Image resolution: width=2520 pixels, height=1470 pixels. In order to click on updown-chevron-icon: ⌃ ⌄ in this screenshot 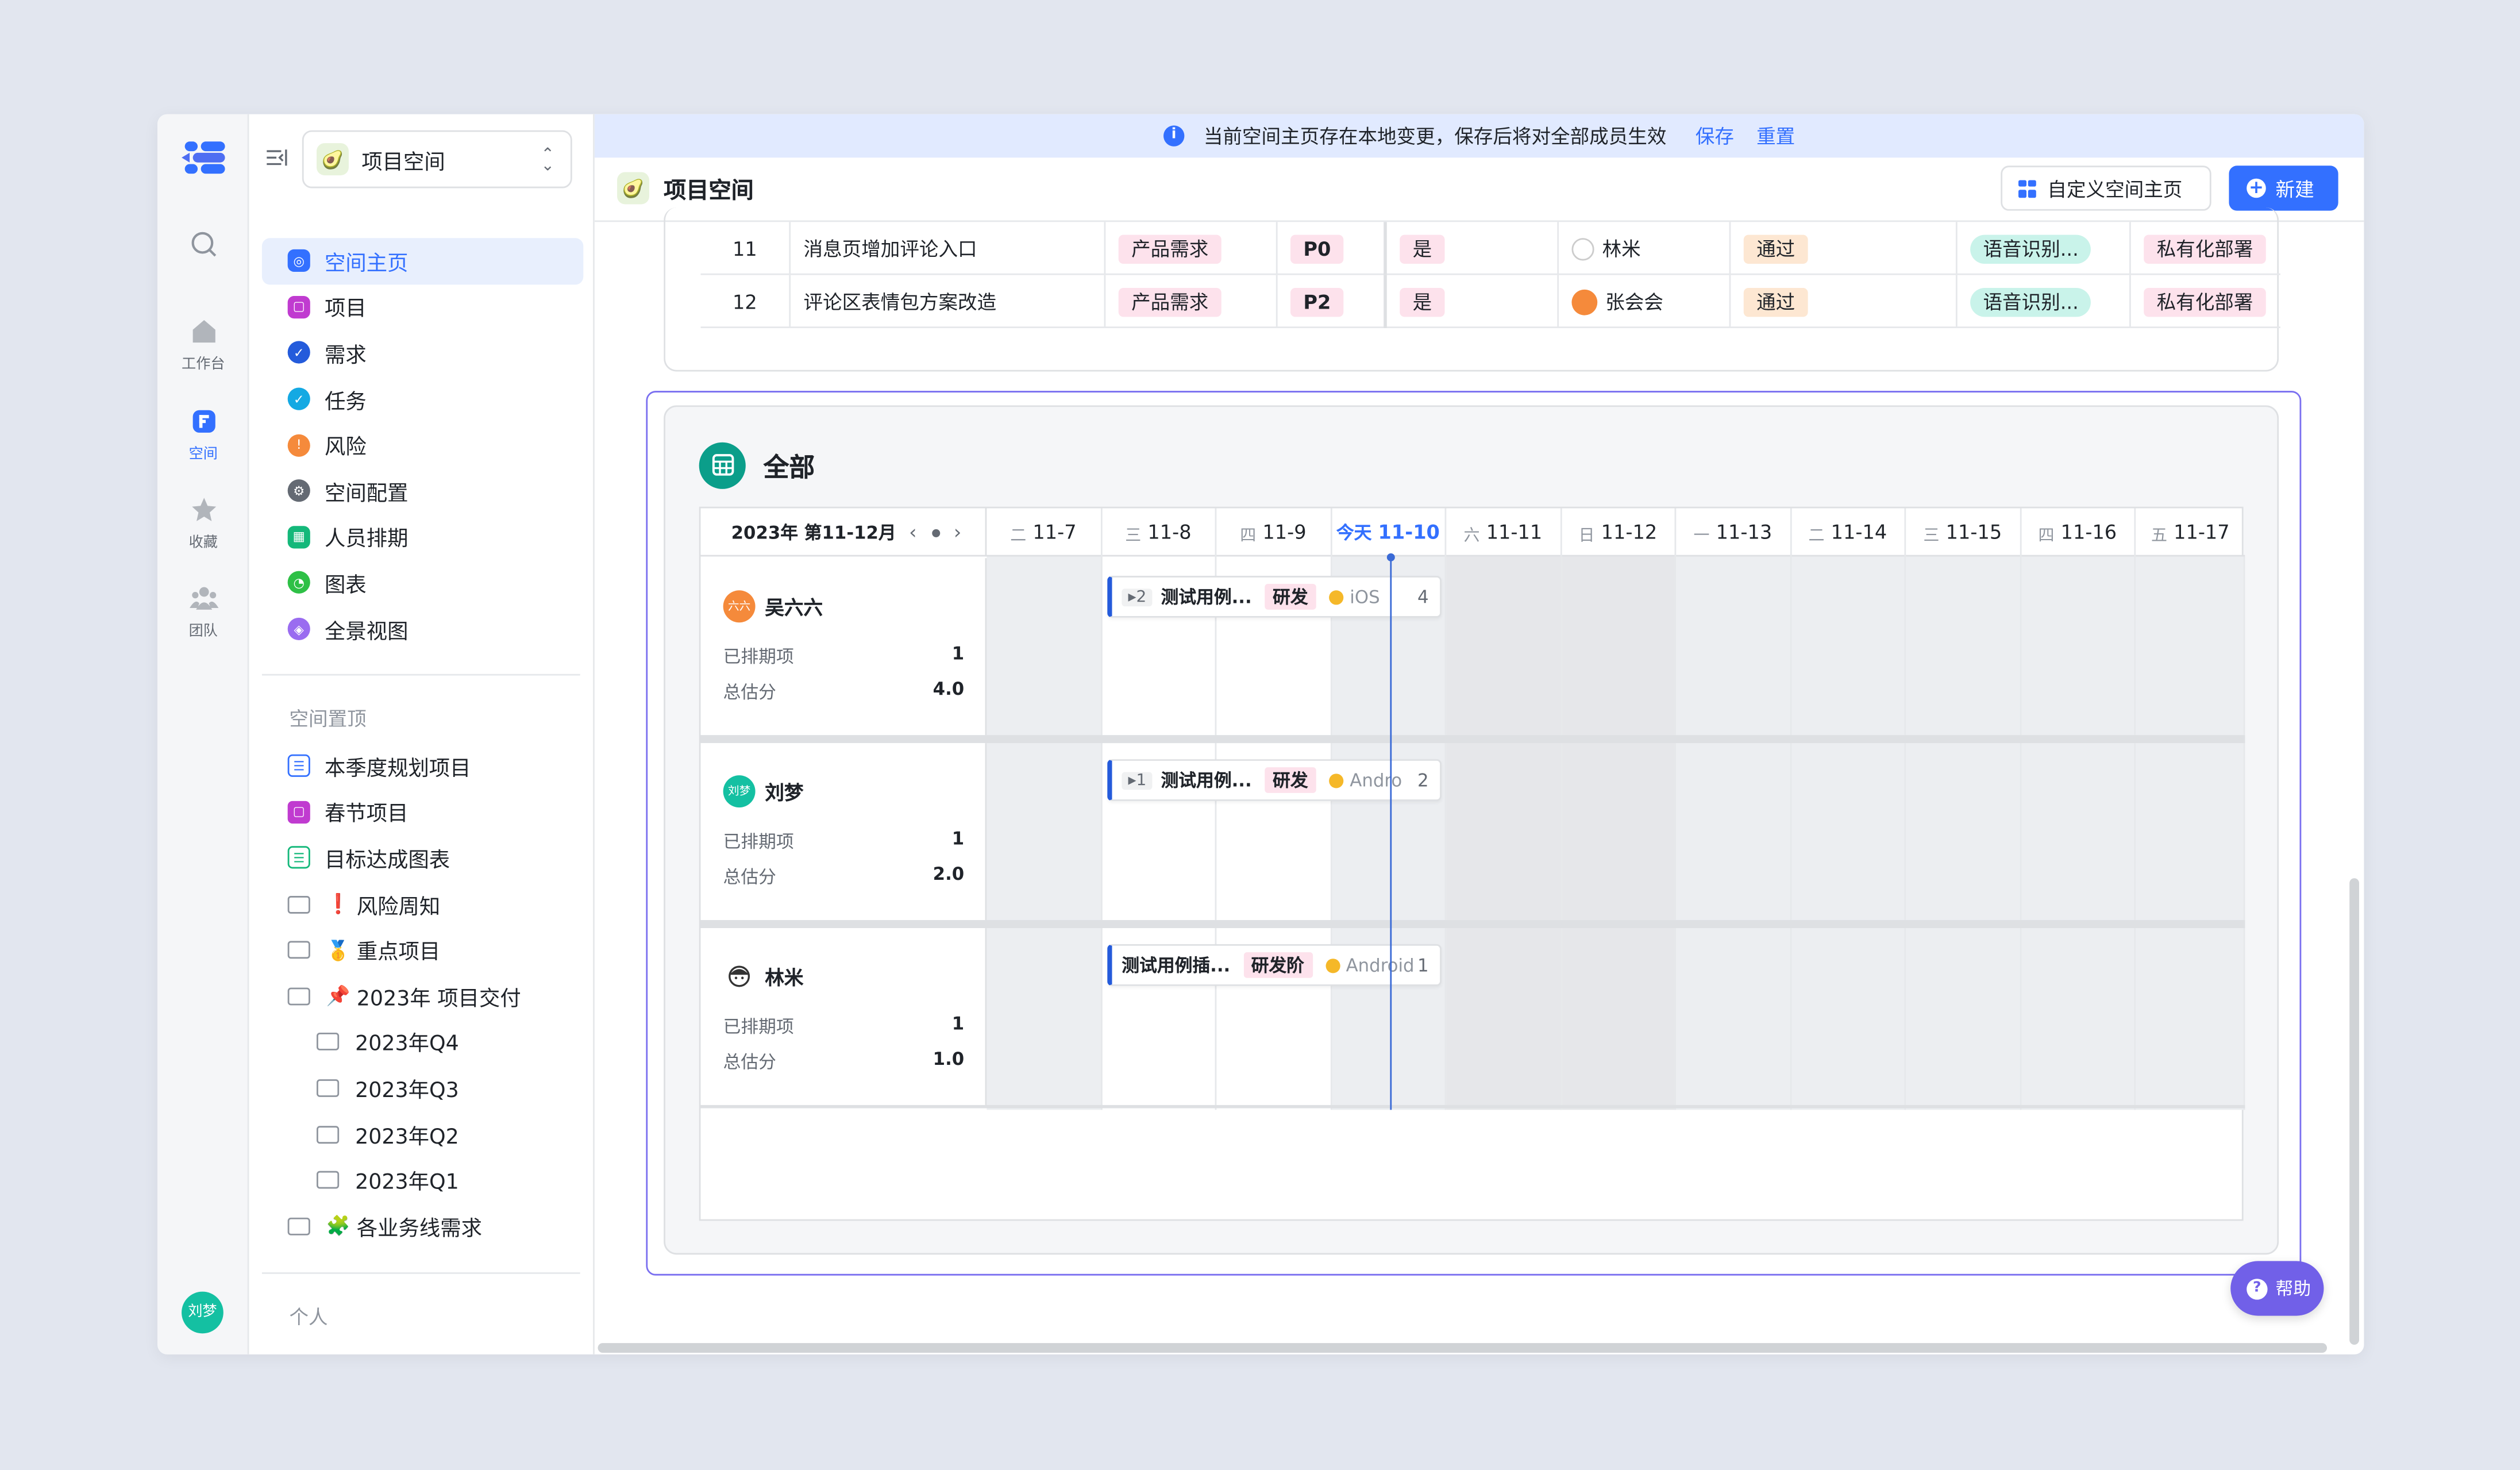, I will do `click(548, 161)`.